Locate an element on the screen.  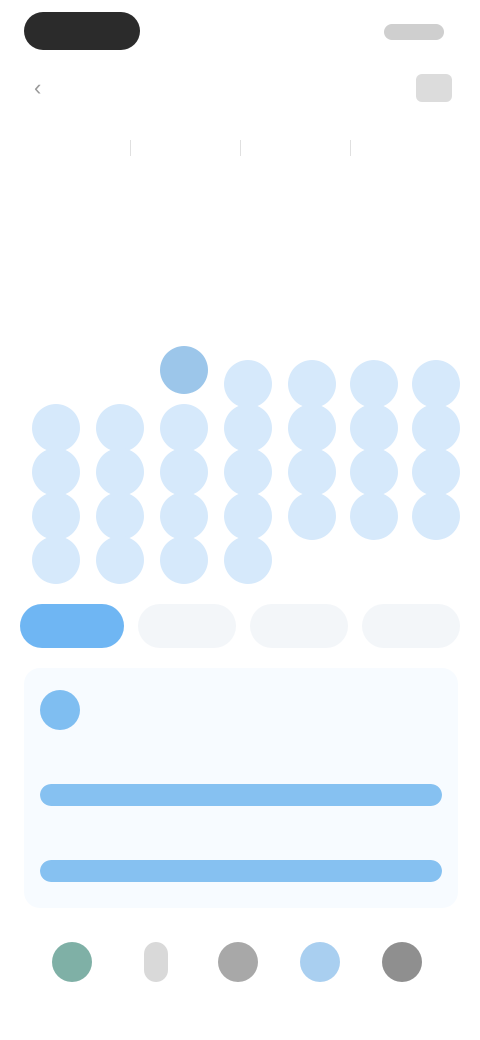
nav-item-globe is located at coordinates (238, 982).